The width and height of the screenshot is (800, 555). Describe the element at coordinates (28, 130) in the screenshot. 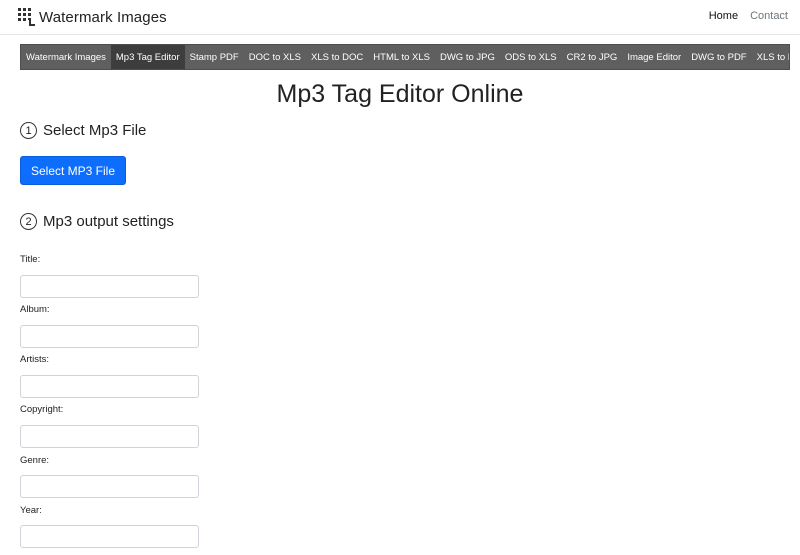

I see `step-1-number-icon: 1` at that location.